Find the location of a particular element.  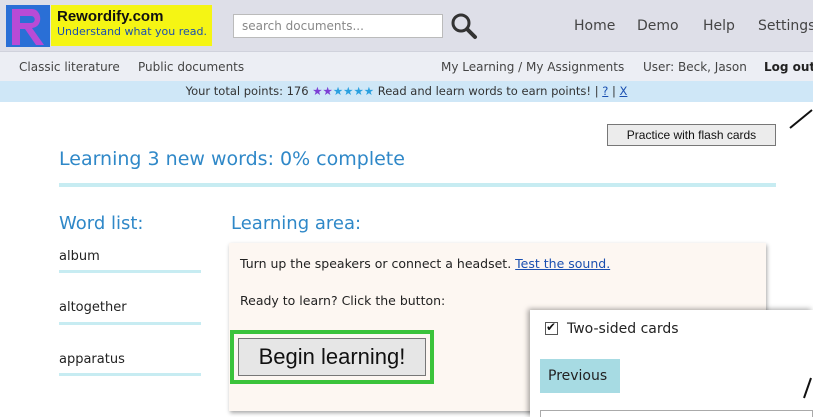

search-icon is located at coordinates (464, 26).